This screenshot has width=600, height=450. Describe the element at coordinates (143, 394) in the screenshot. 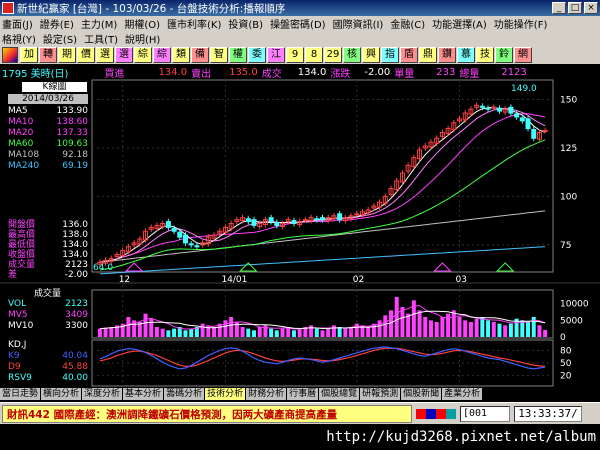

I see `tab-3: 基本分析` at that location.